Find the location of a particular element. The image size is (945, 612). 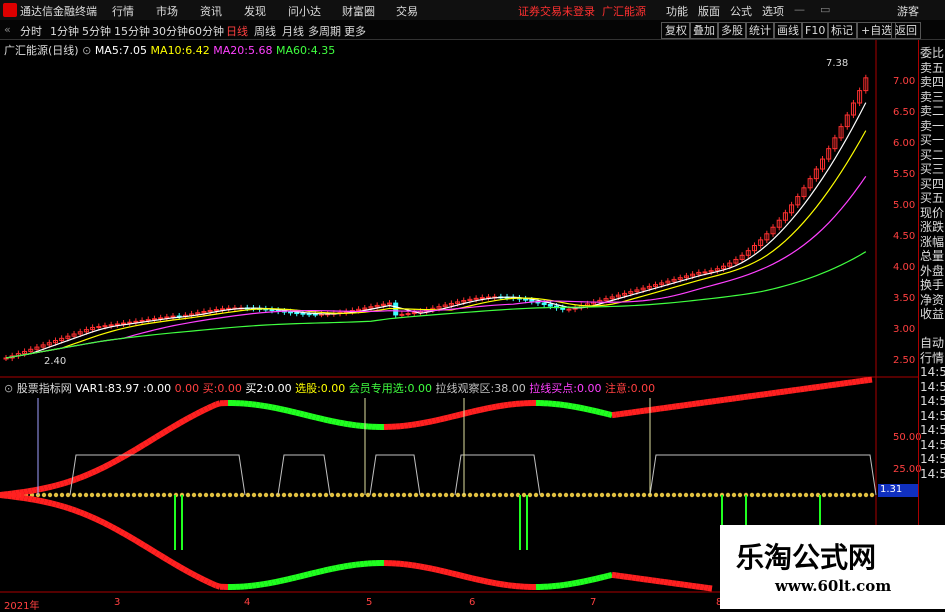

menu-jiaoyi: 交易 is located at coordinates (407, 11).